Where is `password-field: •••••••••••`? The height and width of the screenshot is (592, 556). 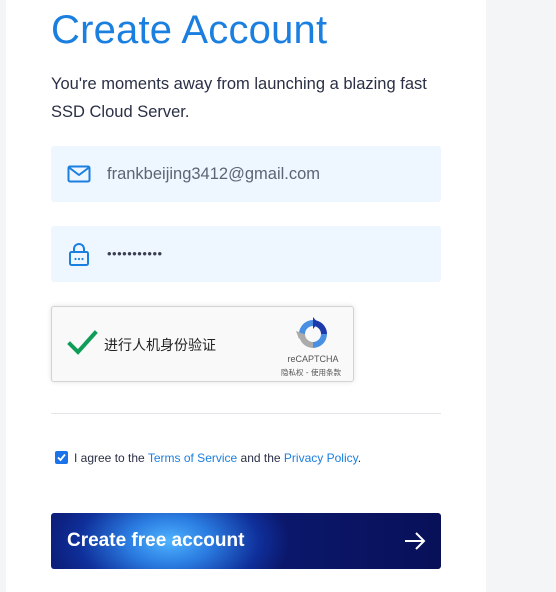
password-field: ••••••••••• is located at coordinates (246, 254).